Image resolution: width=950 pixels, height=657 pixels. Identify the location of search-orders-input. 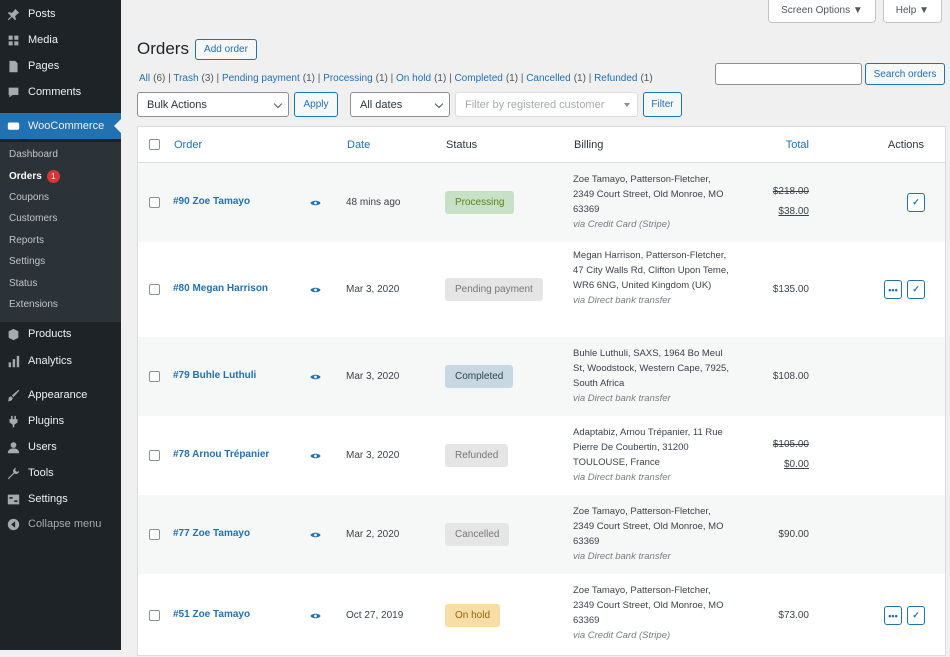
(788, 74).